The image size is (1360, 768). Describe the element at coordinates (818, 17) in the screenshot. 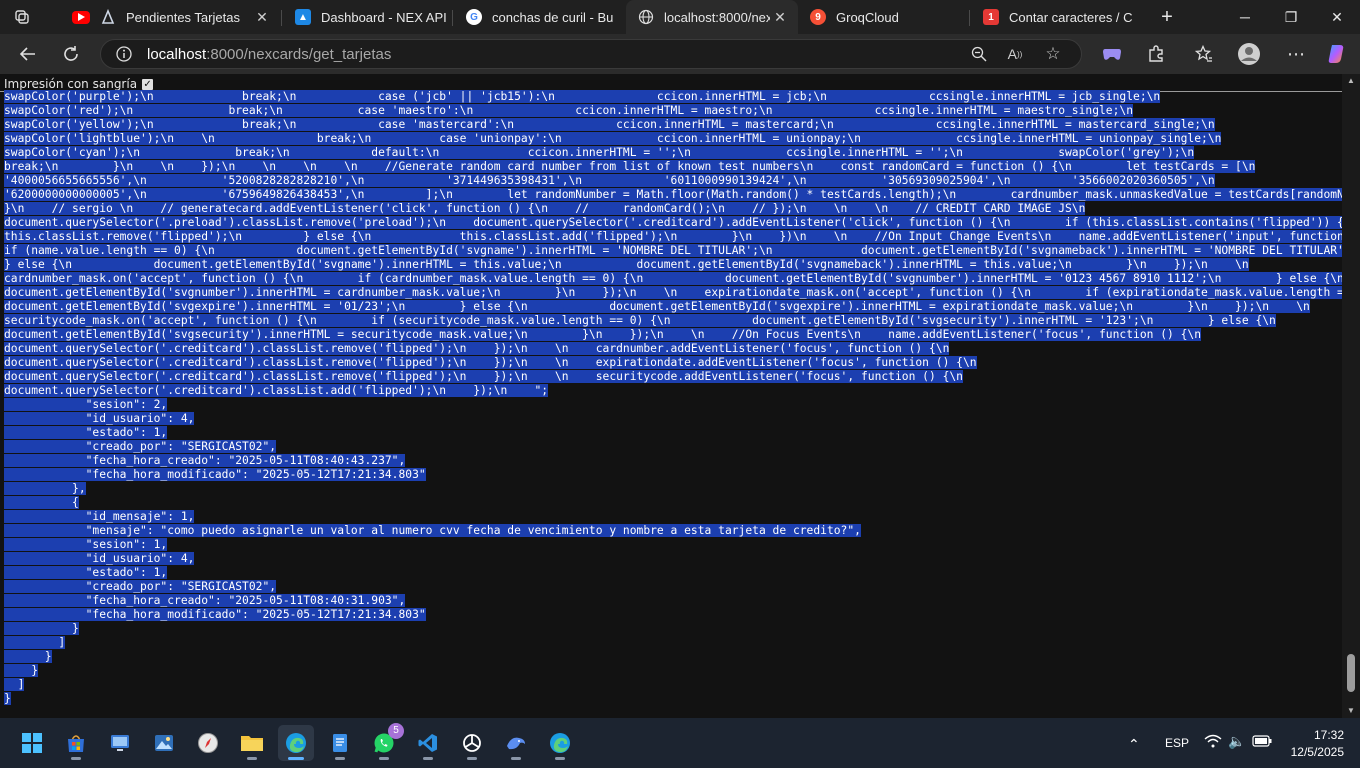

I see `groq-icon: 9` at that location.